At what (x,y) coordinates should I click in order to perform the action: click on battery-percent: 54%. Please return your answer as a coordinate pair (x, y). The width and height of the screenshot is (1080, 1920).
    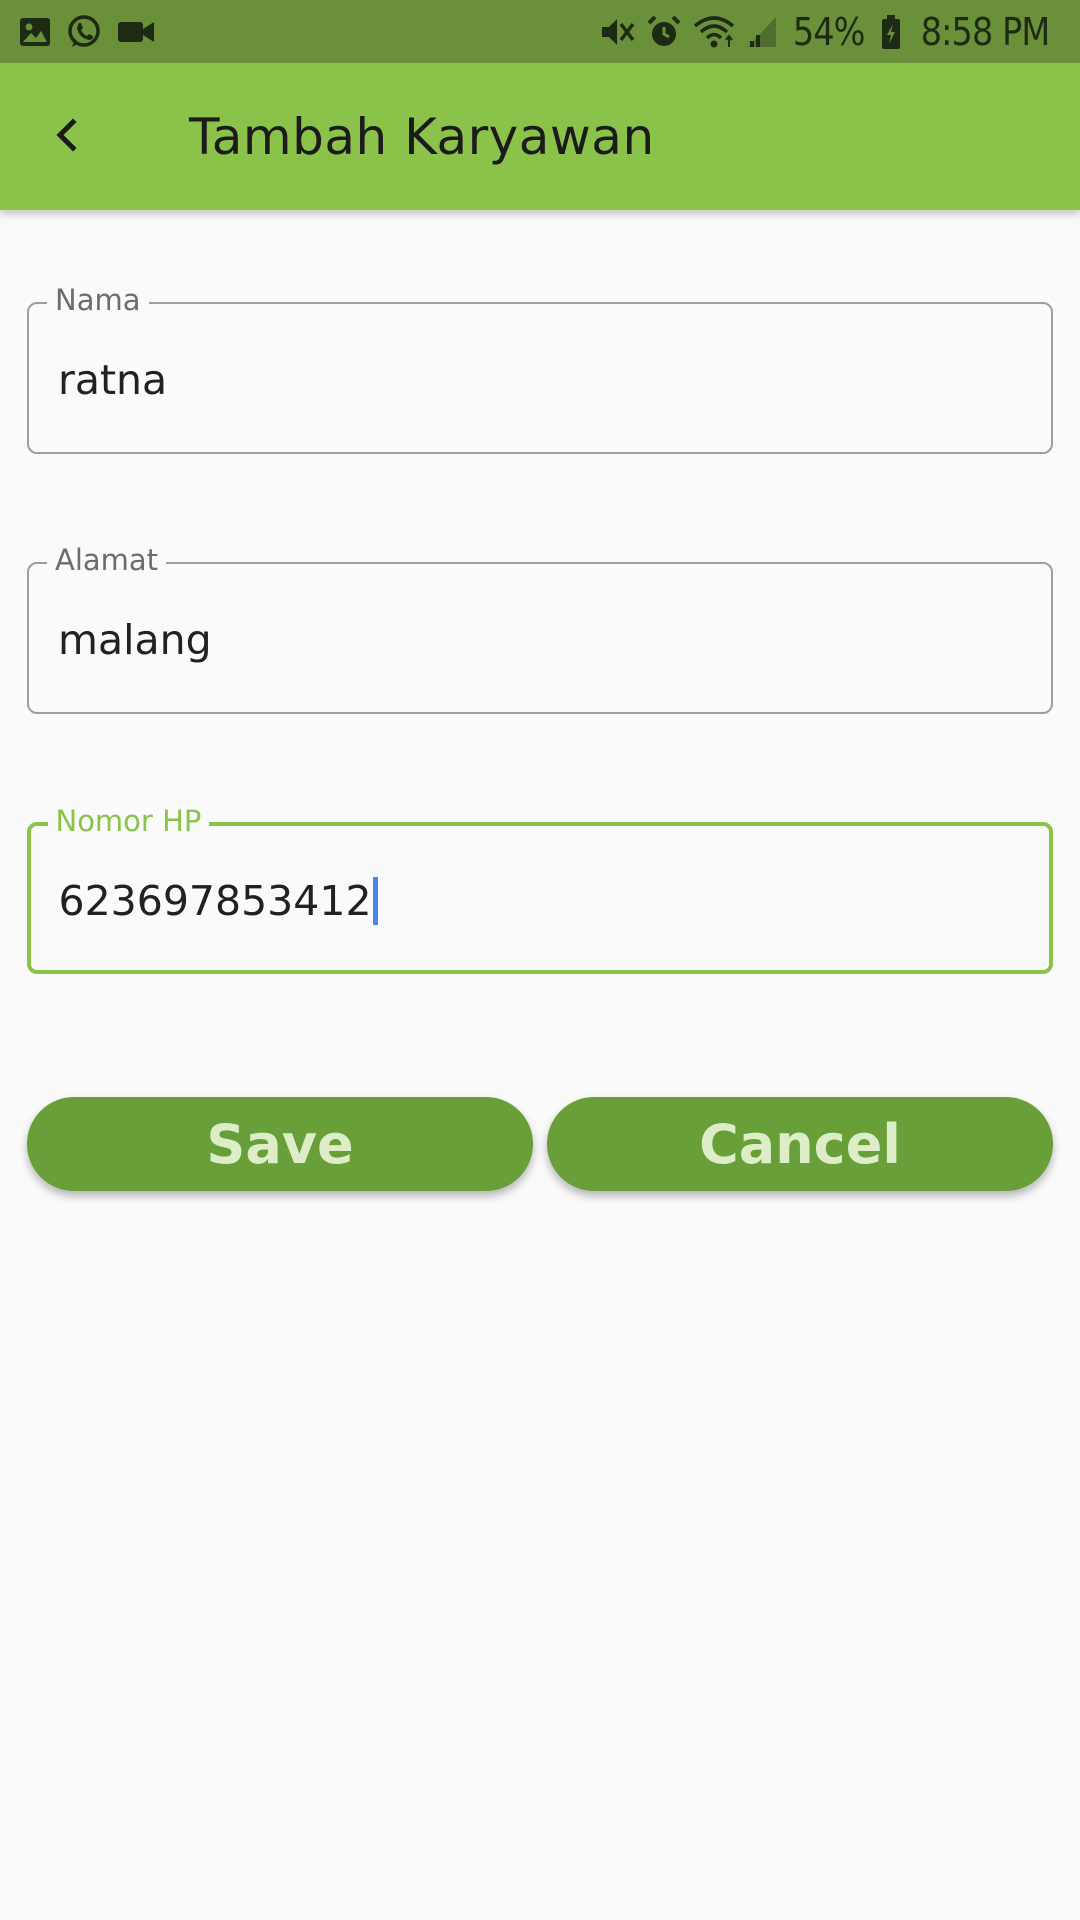
    Looking at the image, I should click on (829, 32).